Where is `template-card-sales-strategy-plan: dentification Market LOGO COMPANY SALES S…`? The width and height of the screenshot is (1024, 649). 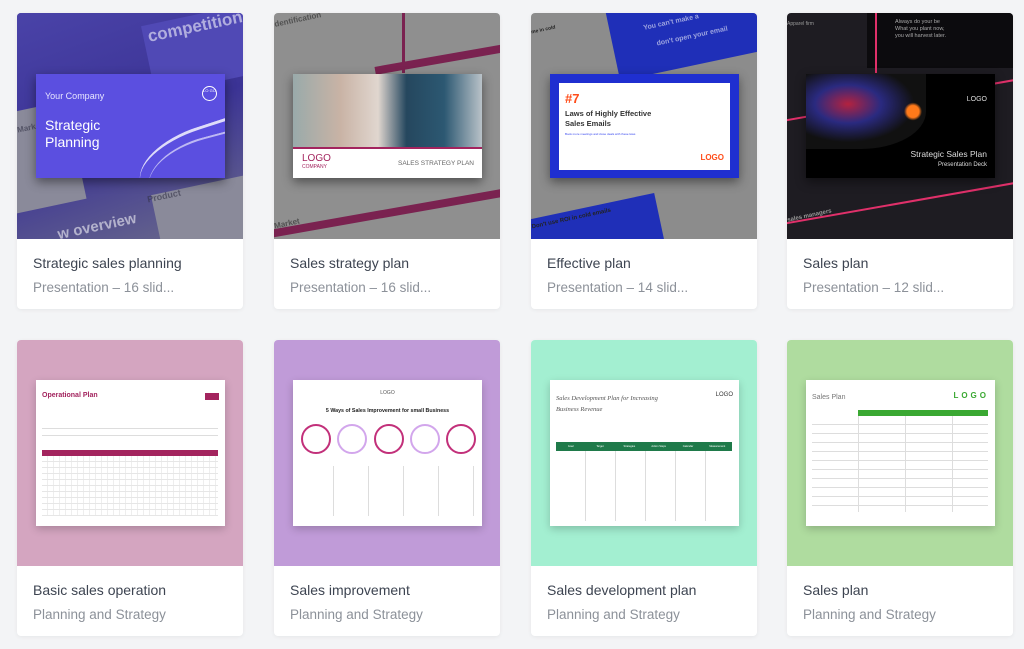 template-card-sales-strategy-plan: dentification Market LOGO COMPANY SALES S… is located at coordinates (387, 161).